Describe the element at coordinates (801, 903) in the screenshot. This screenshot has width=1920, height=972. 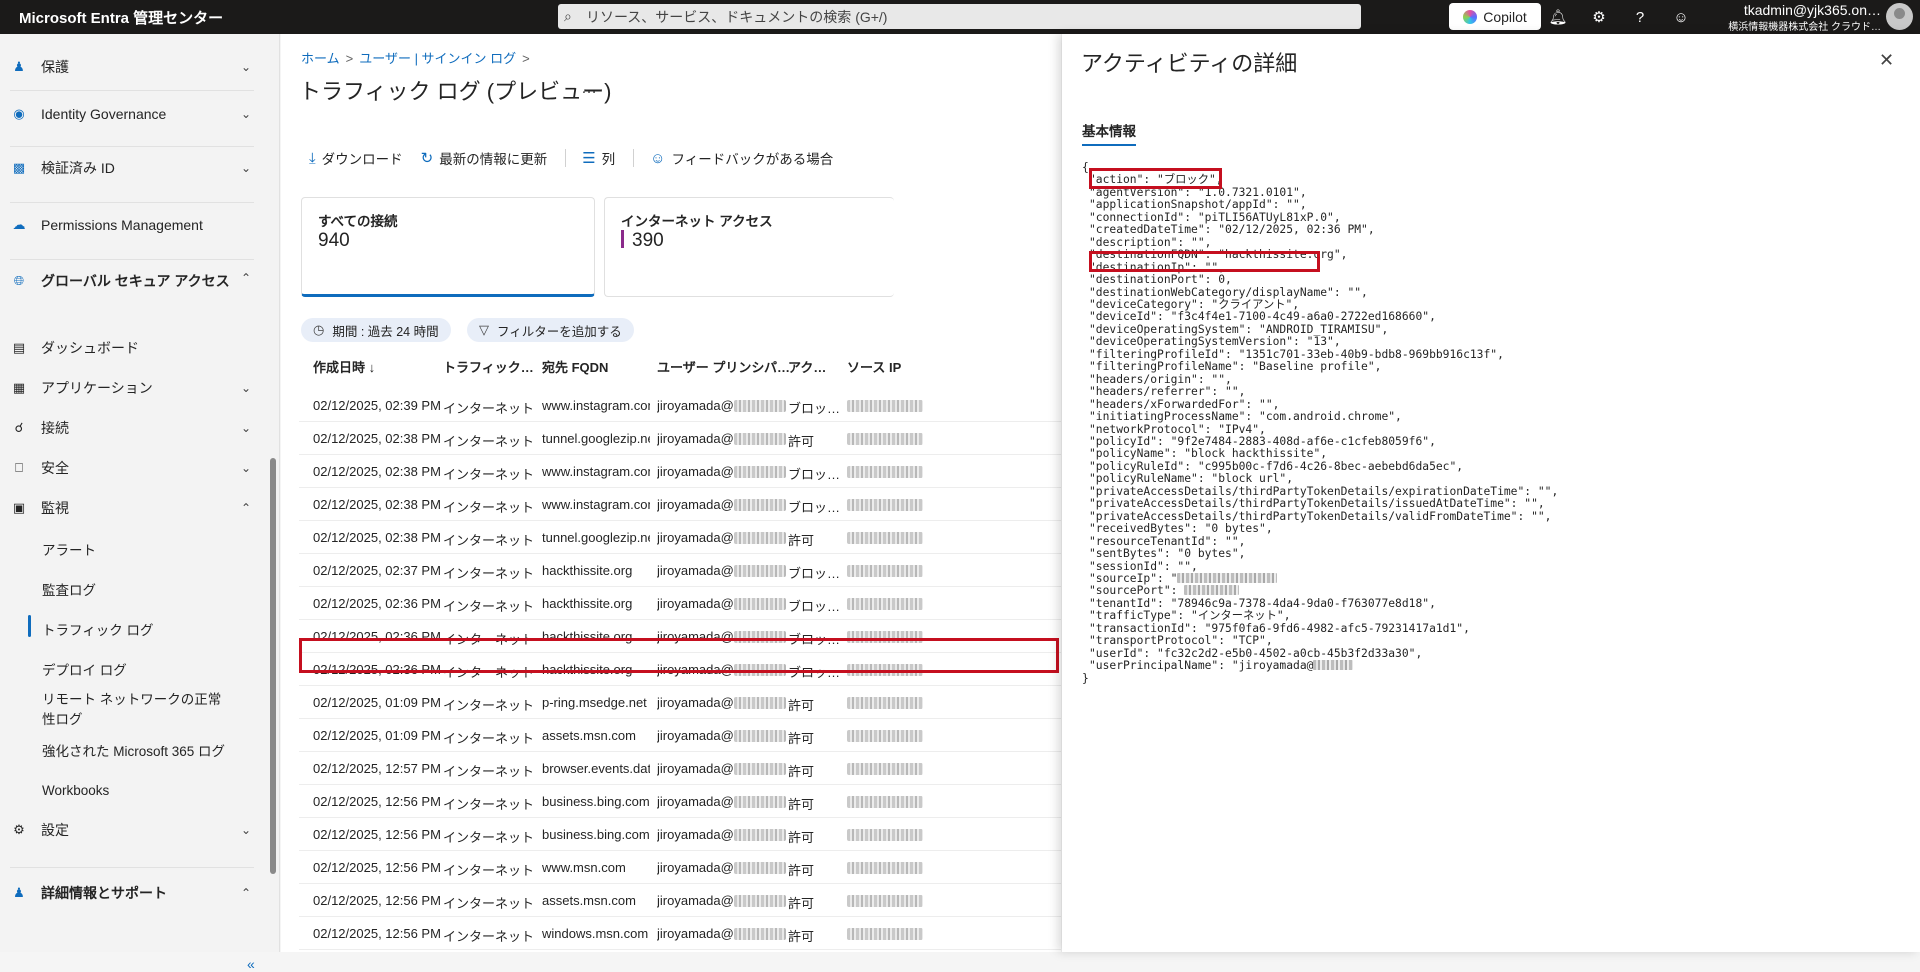
I see `cell-action: 許可` at that location.